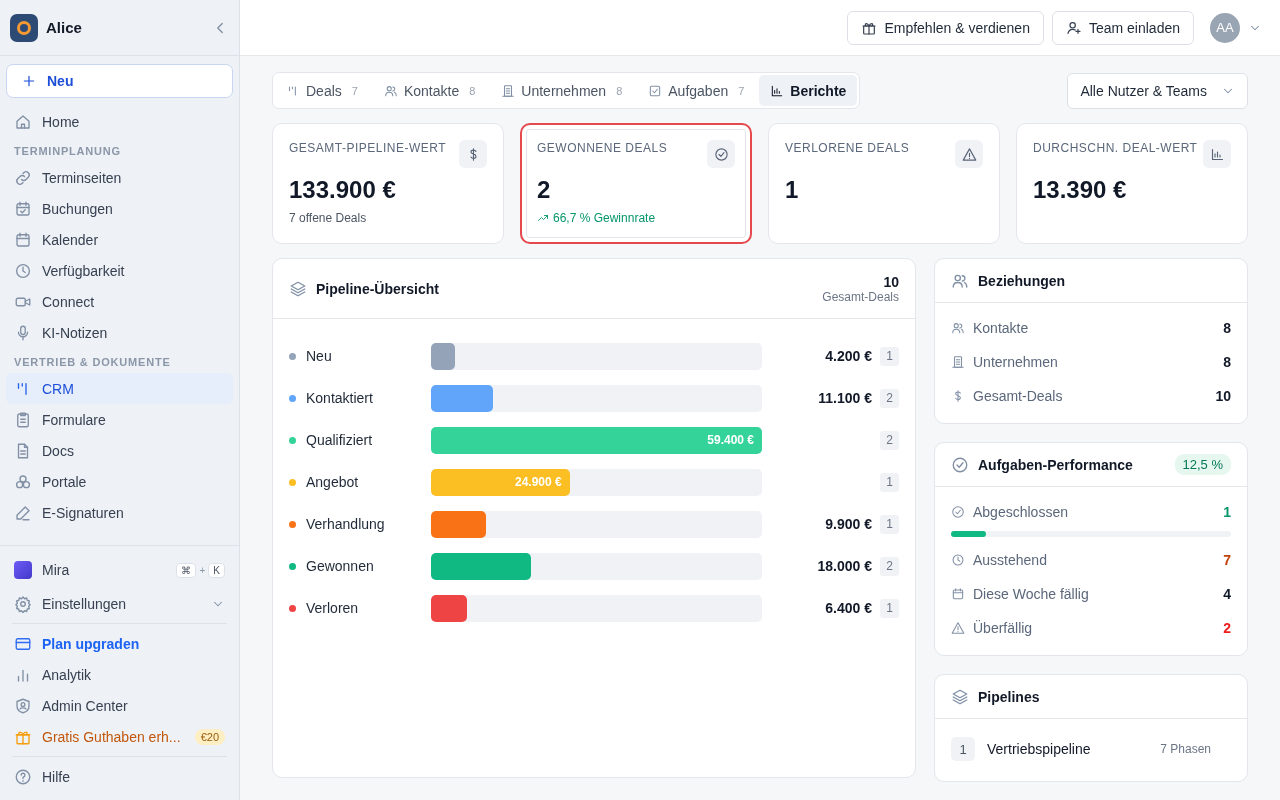 The width and height of the screenshot is (1280, 800). What do you see at coordinates (119, 736) in the screenshot?
I see `nav-item: Gratis Guthaben erh... €20` at bounding box center [119, 736].